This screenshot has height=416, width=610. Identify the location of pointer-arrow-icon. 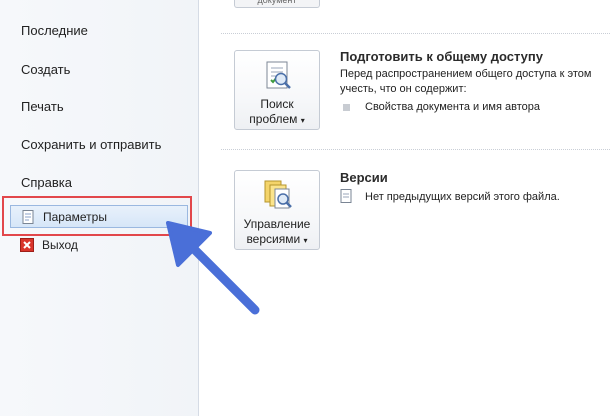
(213, 268).